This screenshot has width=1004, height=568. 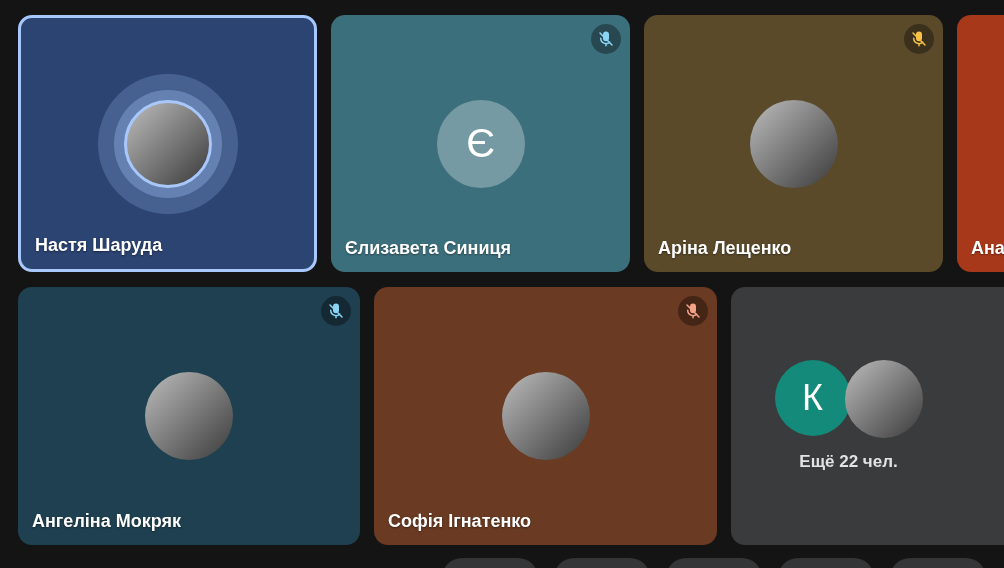 What do you see at coordinates (725, 248) in the screenshot?
I see `participant-name: Аріна Лещенко` at bounding box center [725, 248].